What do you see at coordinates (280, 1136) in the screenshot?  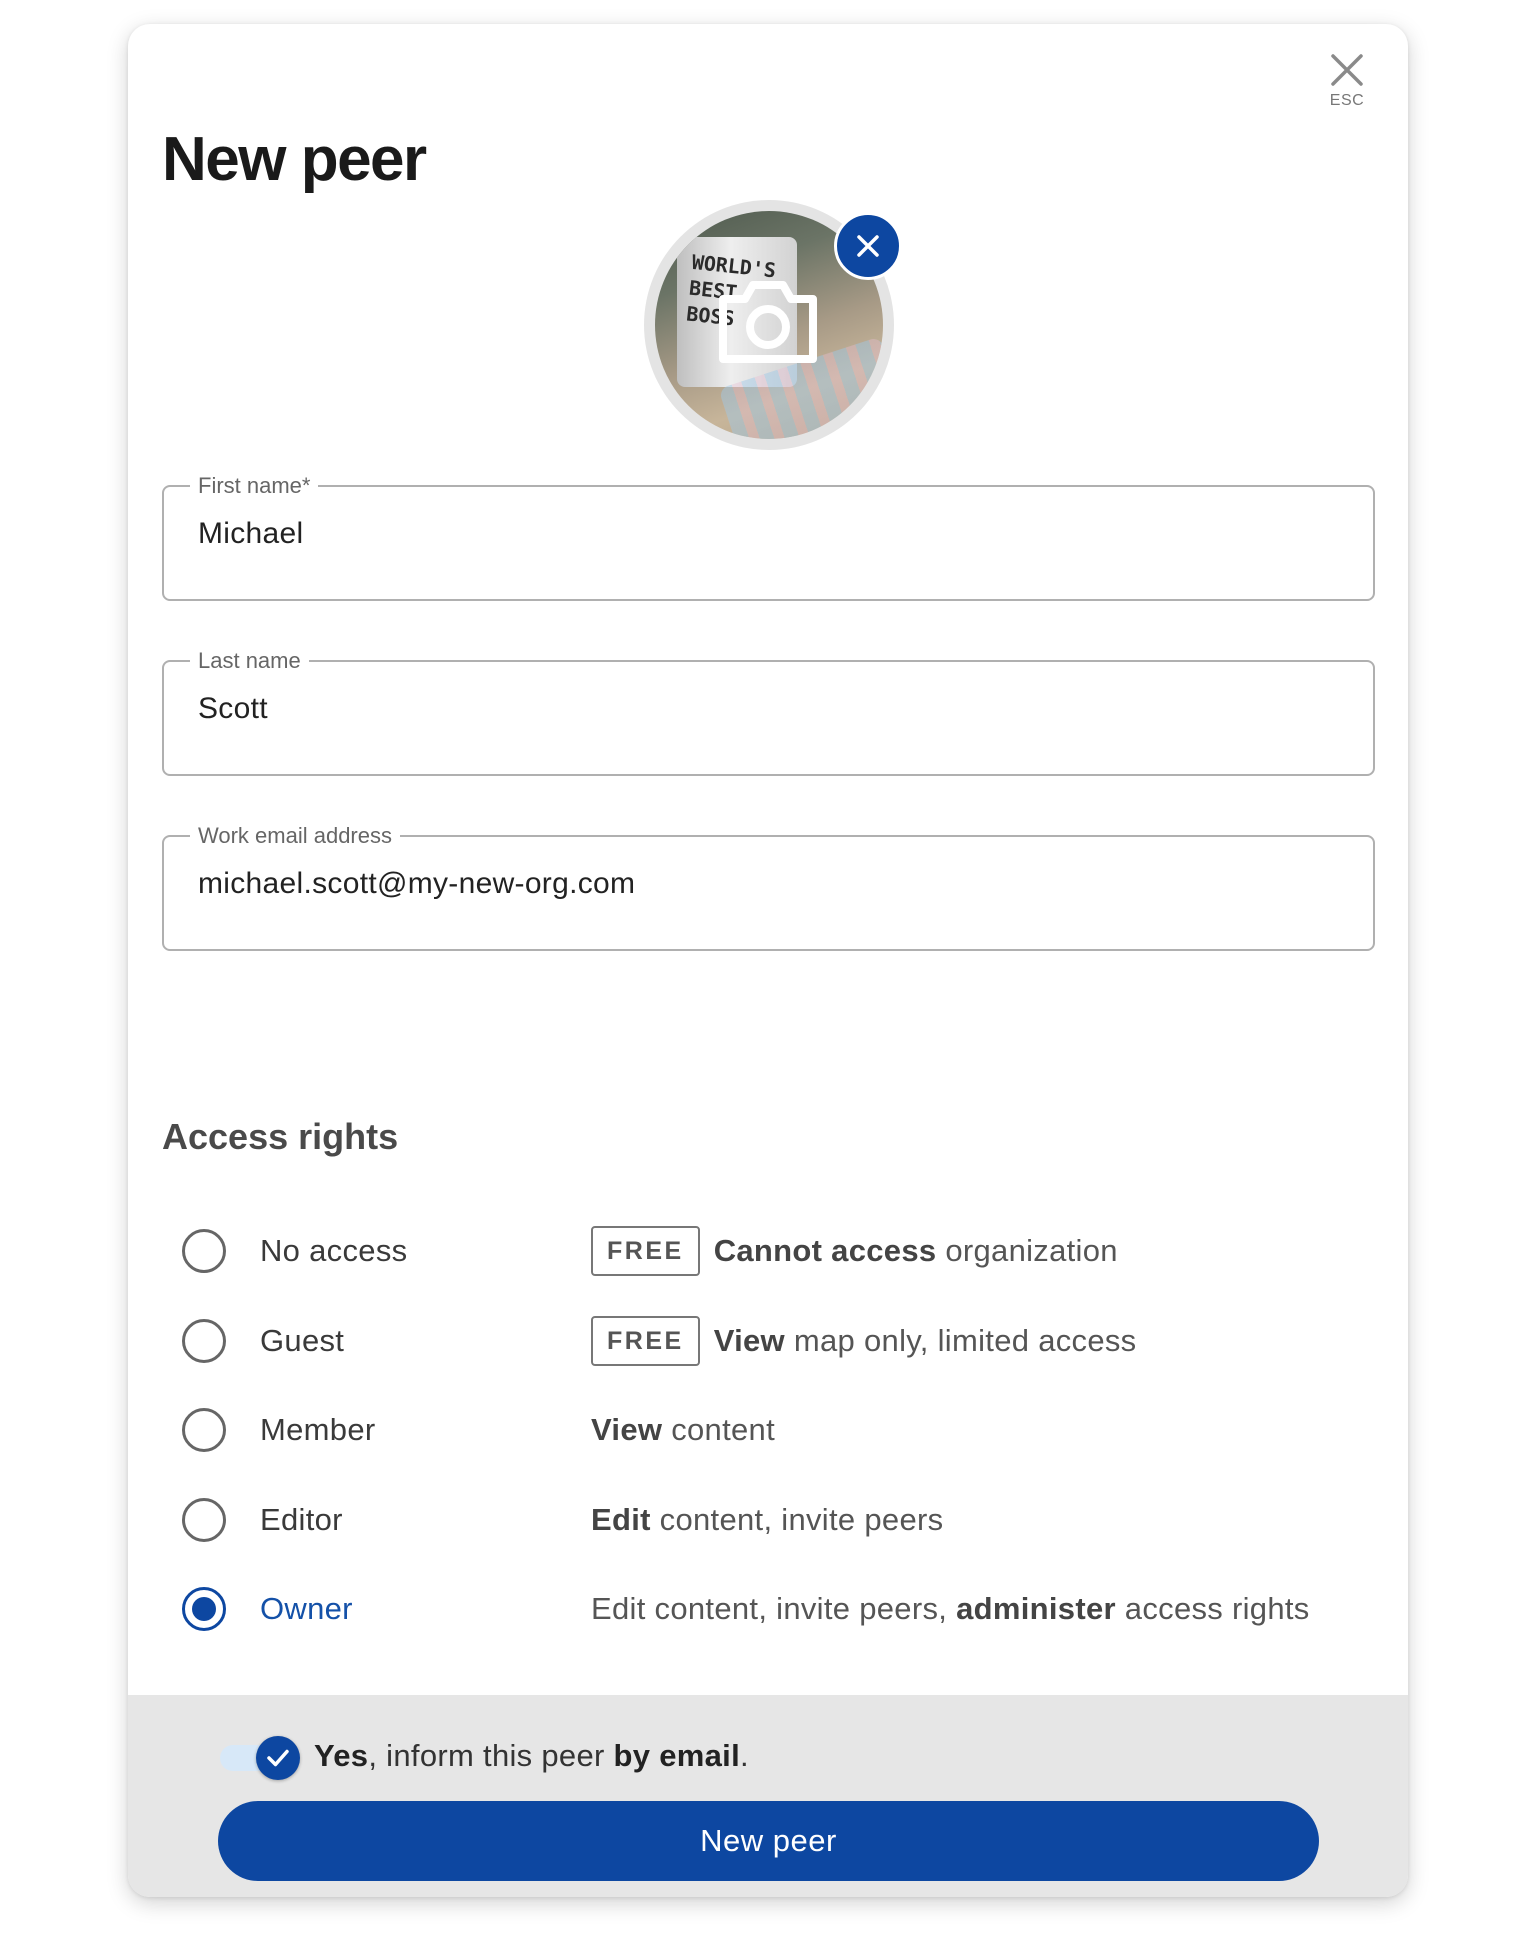 I see `access-rights-title: Access rights` at bounding box center [280, 1136].